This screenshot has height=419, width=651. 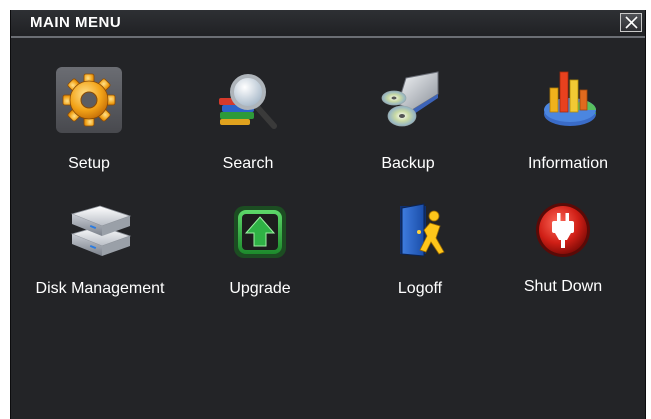 What do you see at coordinates (568, 163) in the screenshot?
I see `menu-label-information: Information` at bounding box center [568, 163].